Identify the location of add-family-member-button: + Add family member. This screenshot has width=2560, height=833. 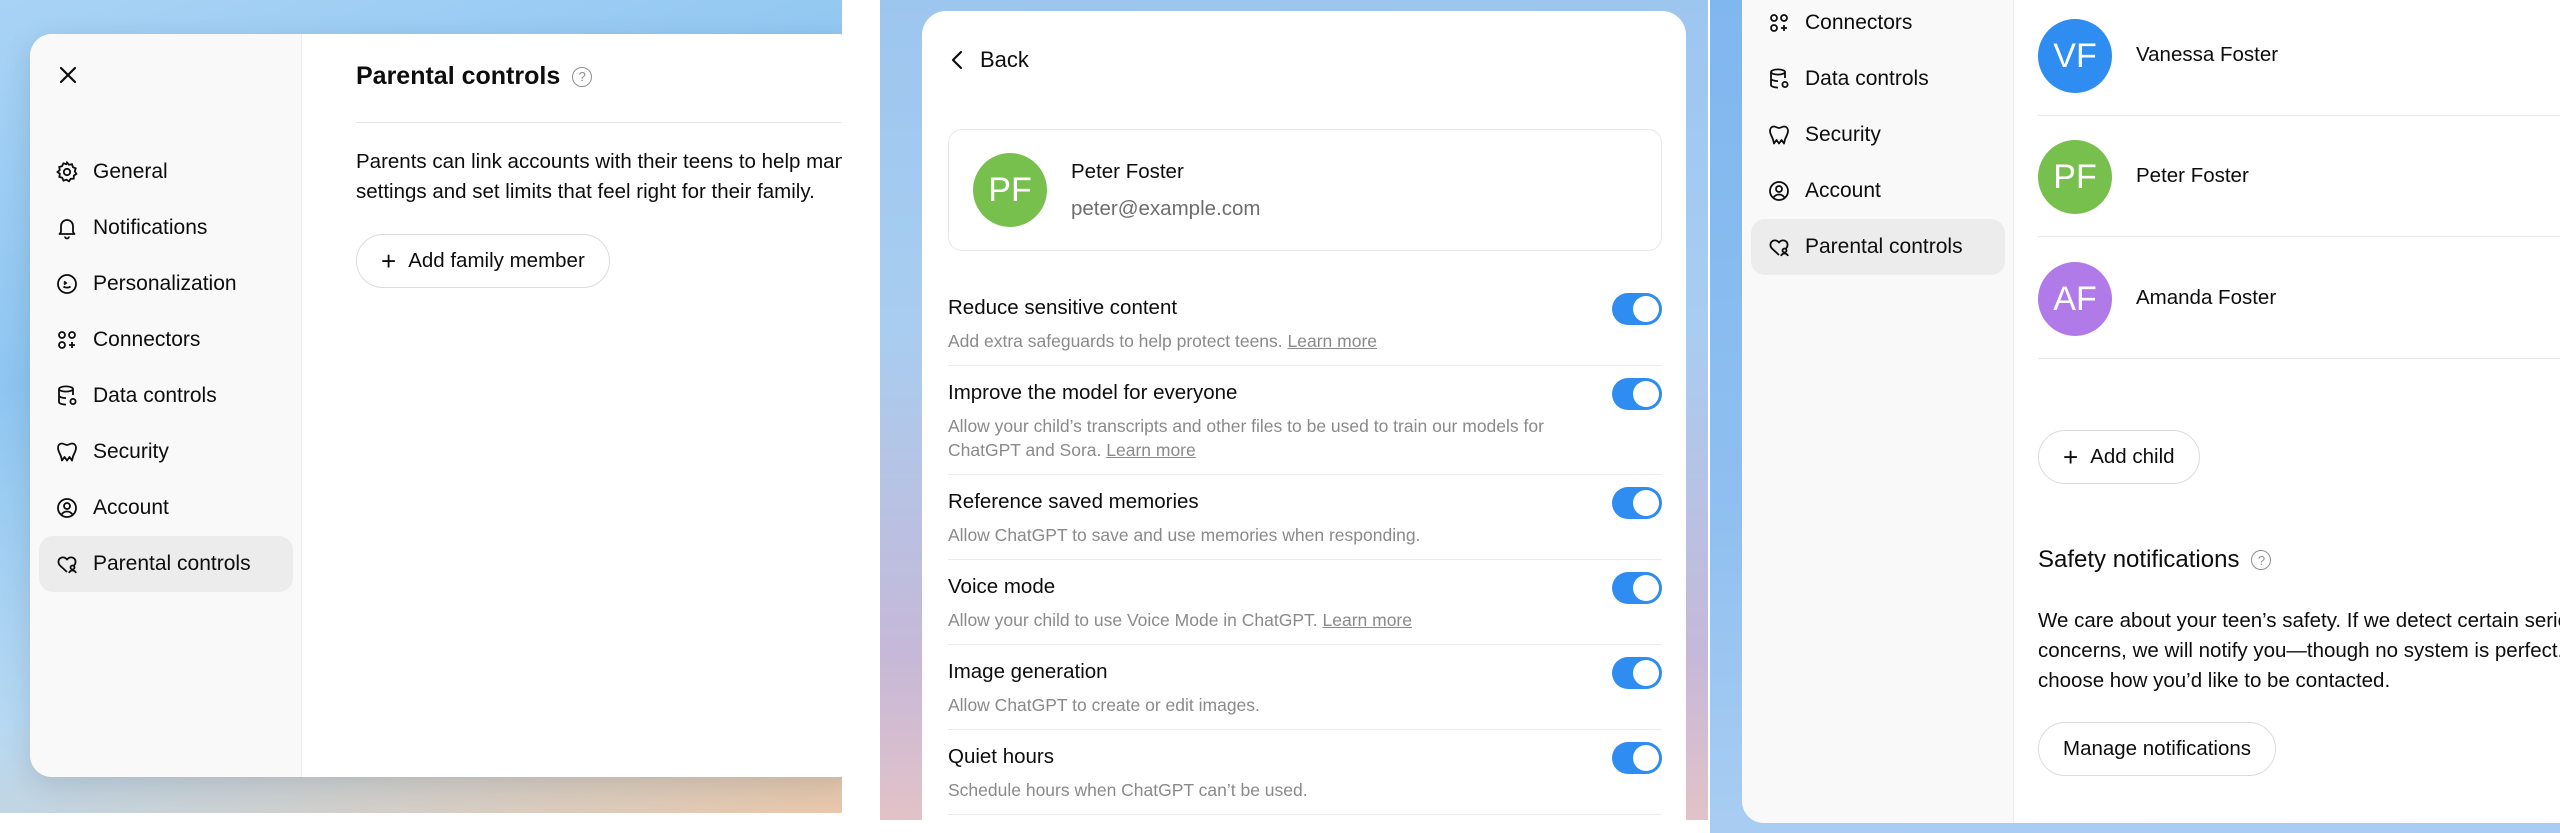
(483, 261).